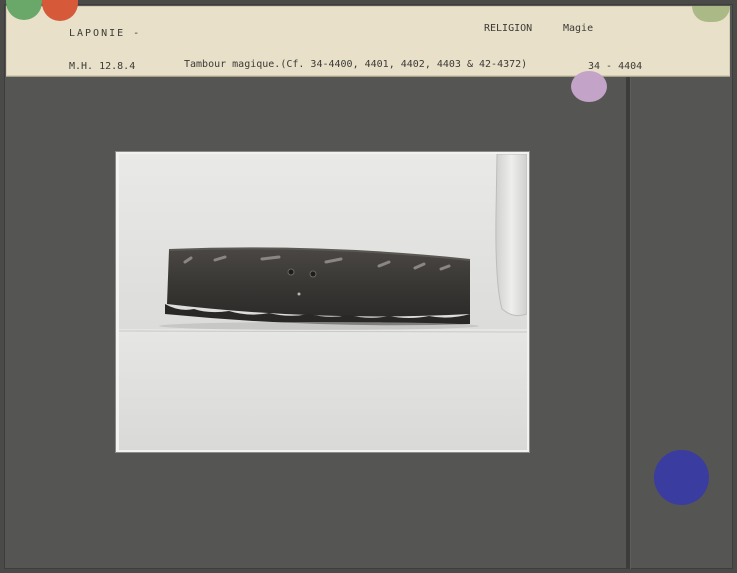  What do you see at coordinates (578, 28) in the screenshot?
I see `subcategory-text: Magie` at bounding box center [578, 28].